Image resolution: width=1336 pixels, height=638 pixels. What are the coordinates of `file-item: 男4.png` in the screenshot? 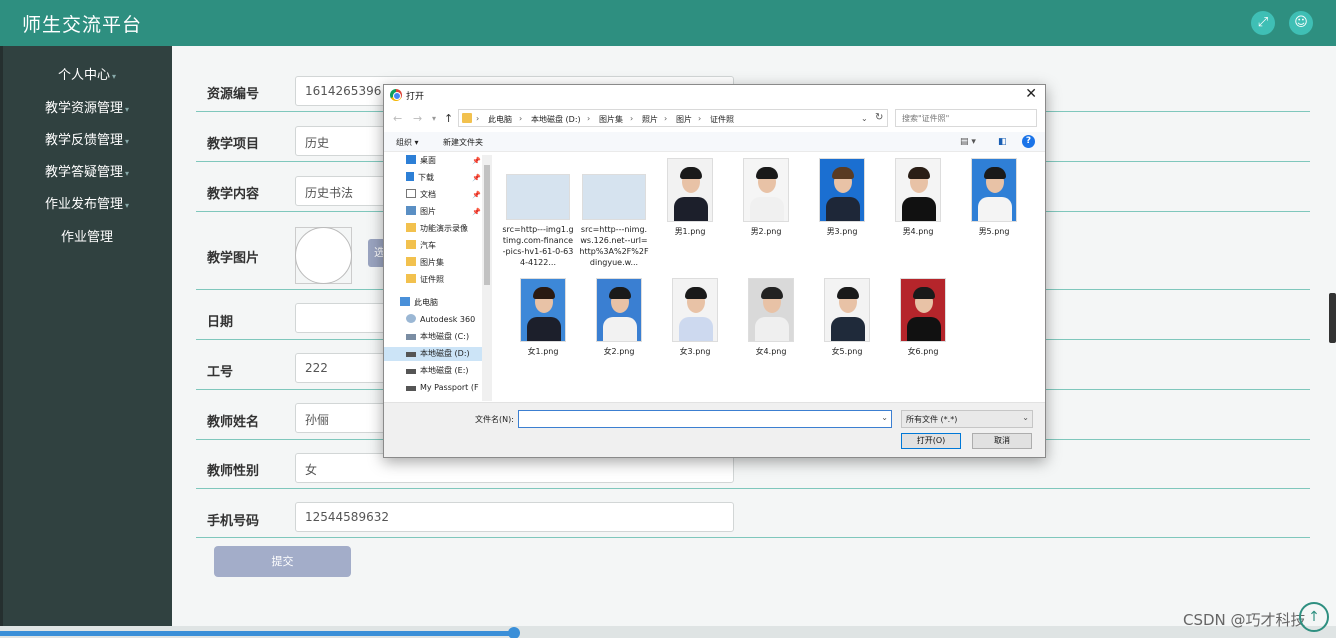 It's located at (918, 197).